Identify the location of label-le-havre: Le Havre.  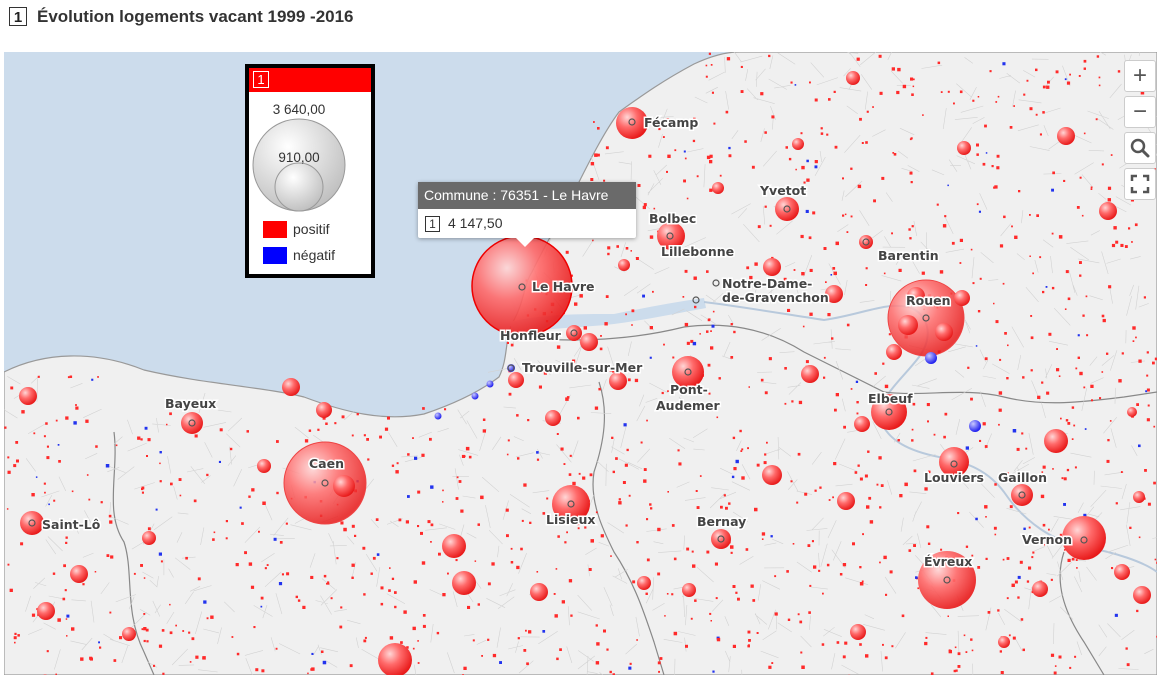
(563, 286).